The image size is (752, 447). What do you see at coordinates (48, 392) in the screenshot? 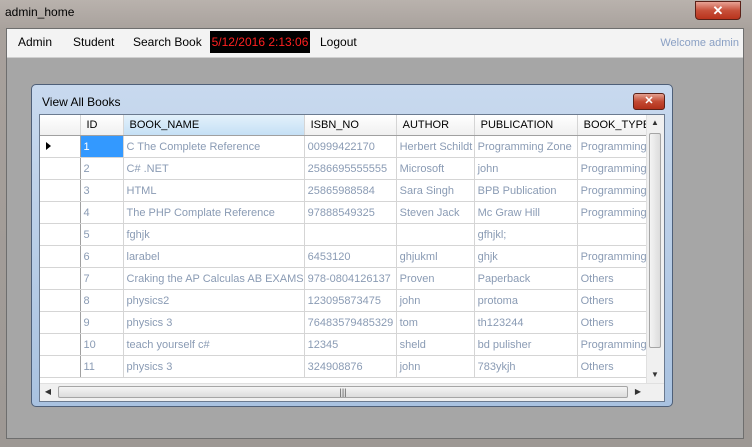
I see `scroll-left-icon: ◀` at bounding box center [48, 392].